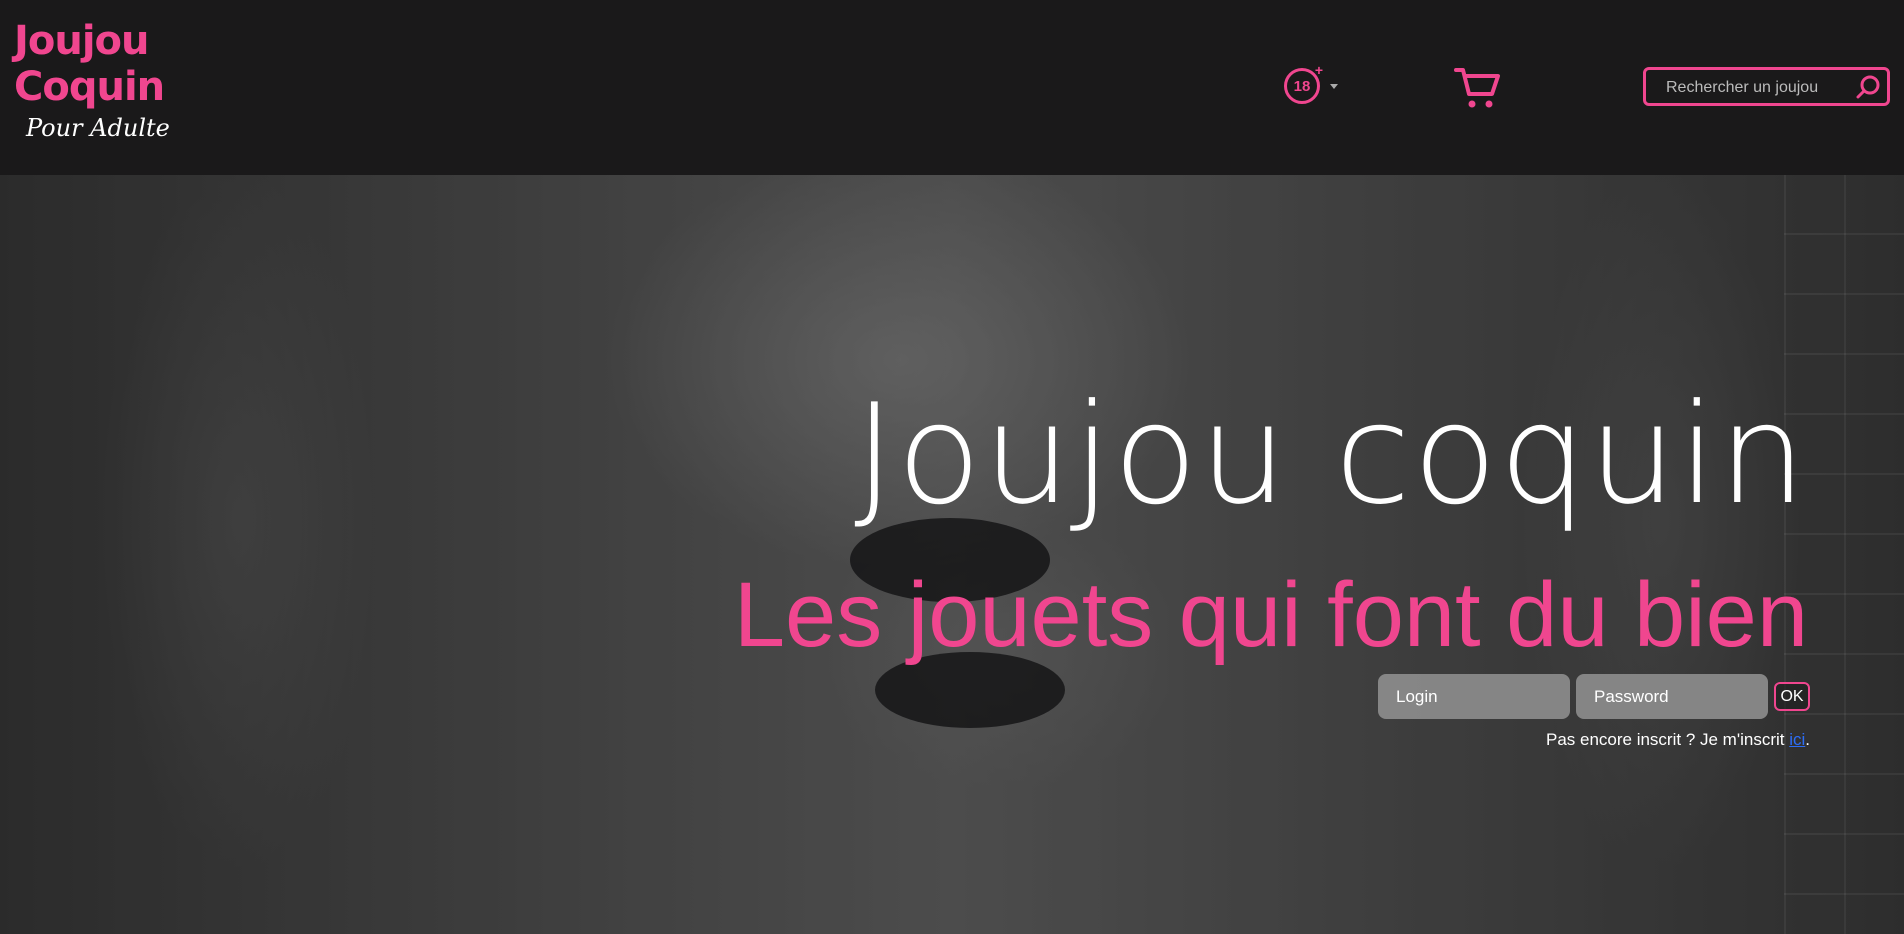 The width and height of the screenshot is (1904, 934). I want to click on login-field, so click(1474, 696).